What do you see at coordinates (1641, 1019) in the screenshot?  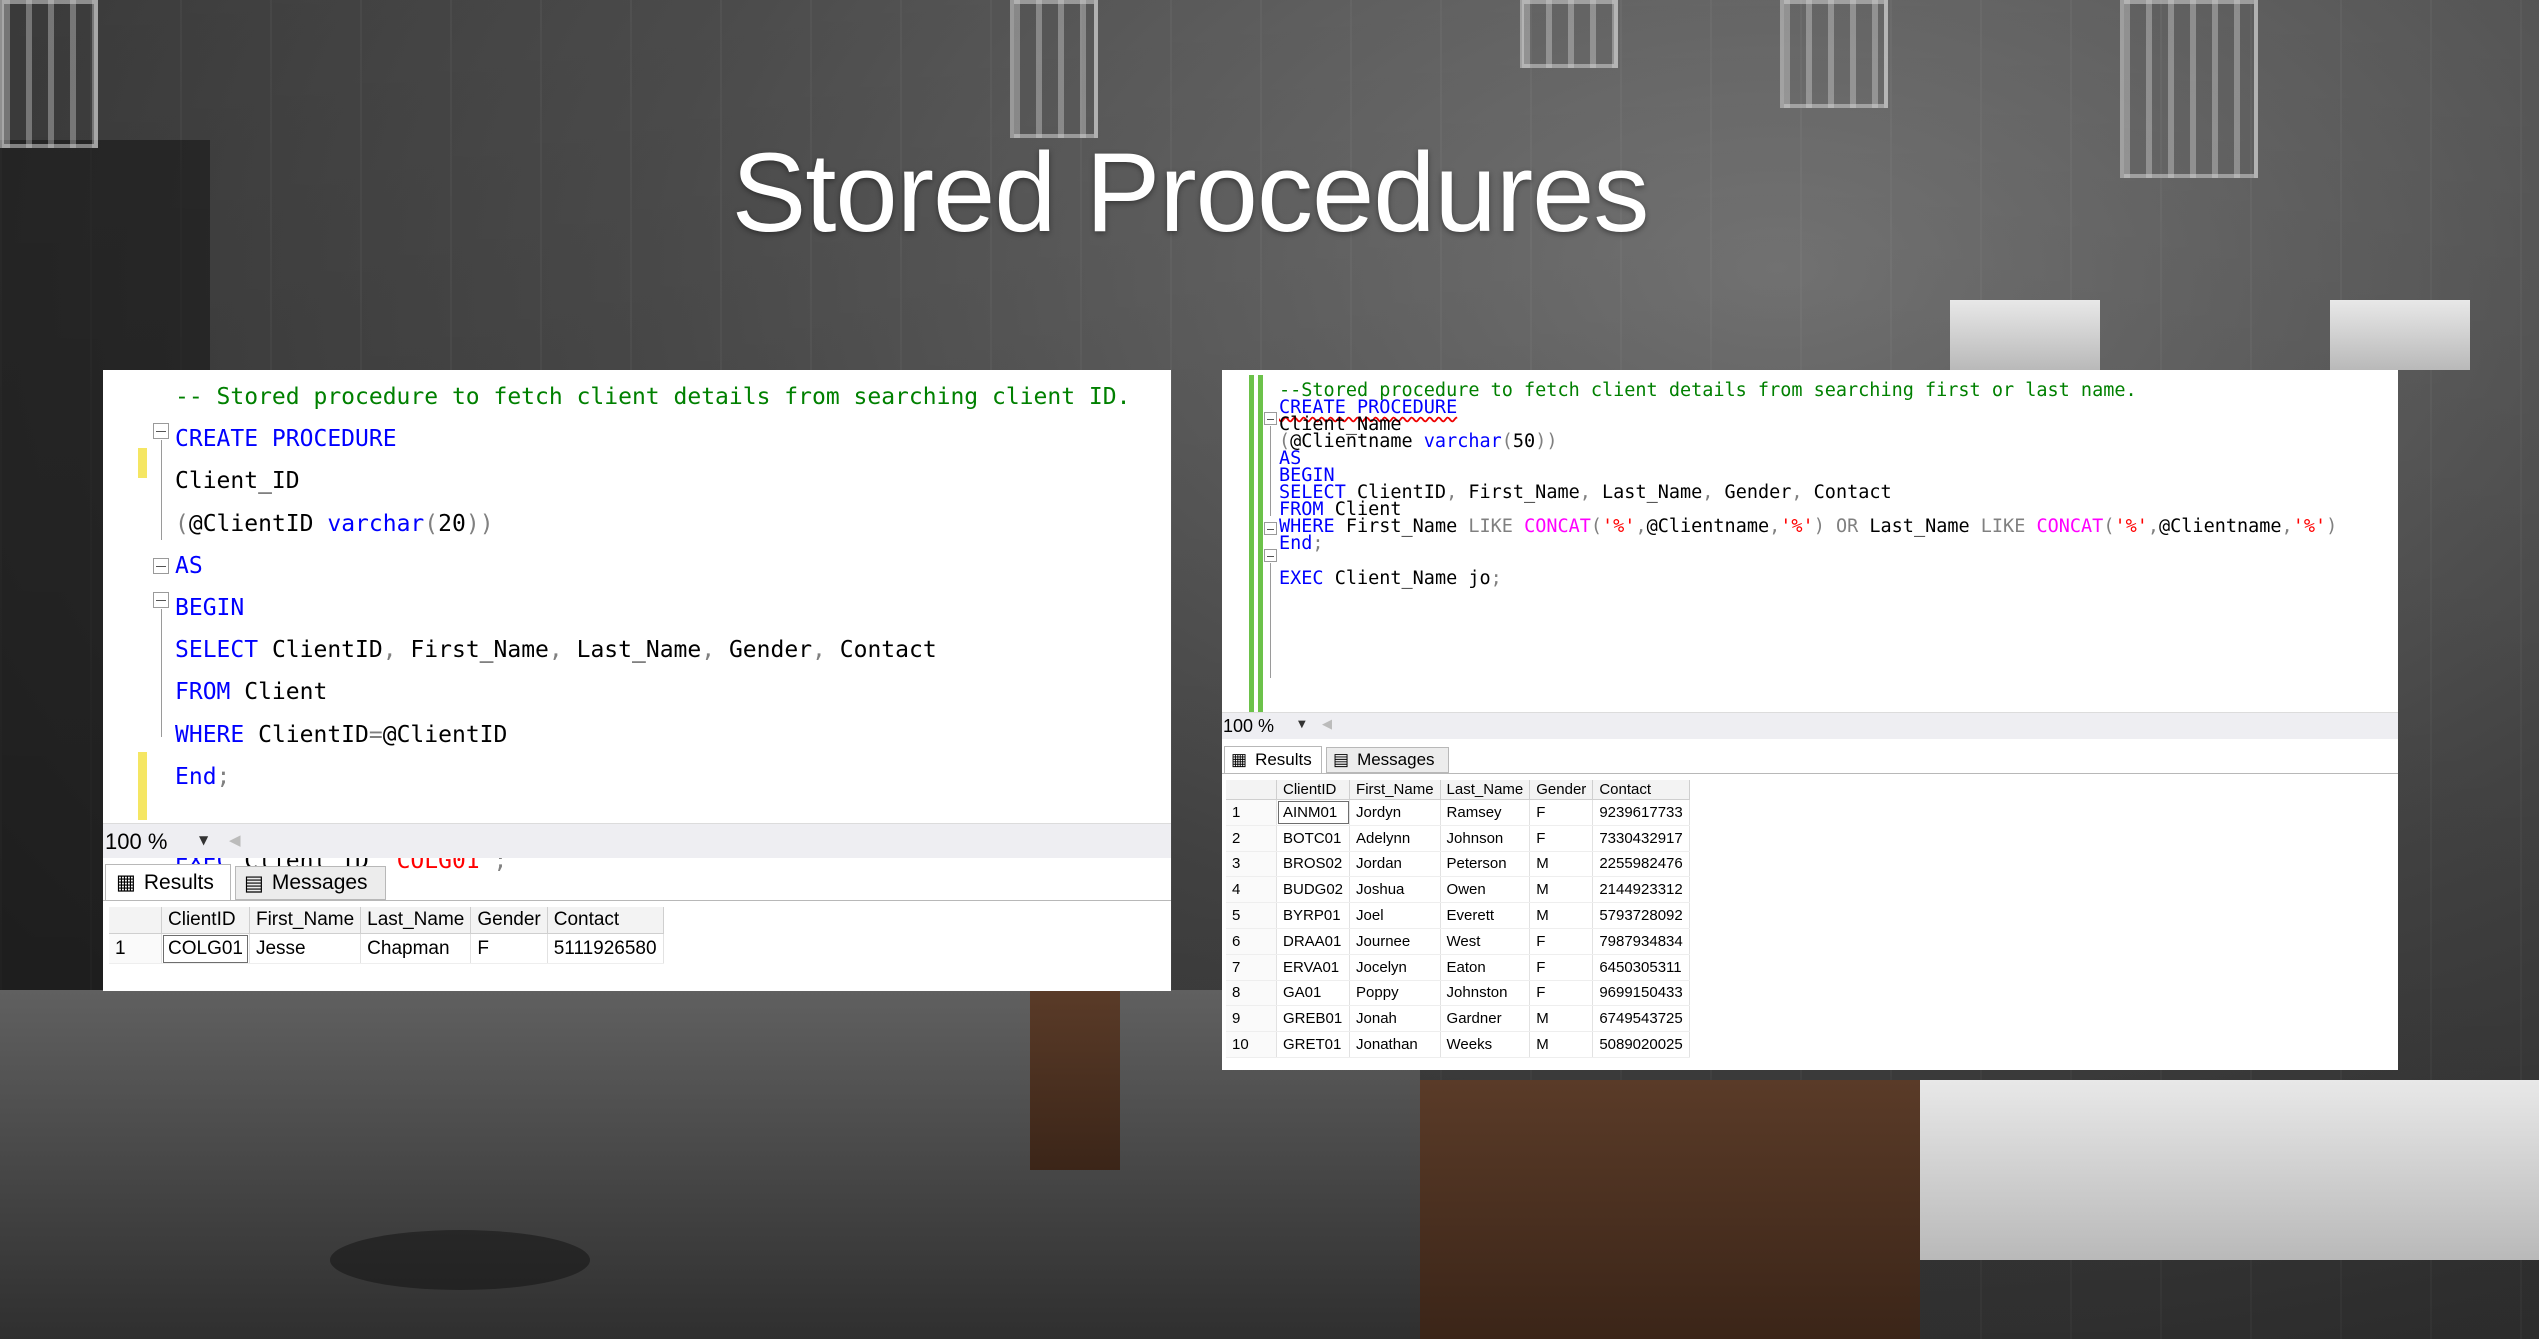 I see `table-cell: 6749543725` at bounding box center [1641, 1019].